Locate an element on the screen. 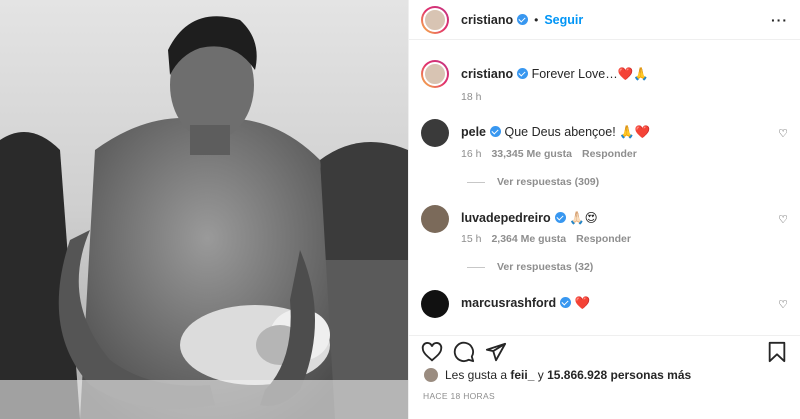  view-replies-button: Ver respuestas (32) is located at coordinates (530, 267).